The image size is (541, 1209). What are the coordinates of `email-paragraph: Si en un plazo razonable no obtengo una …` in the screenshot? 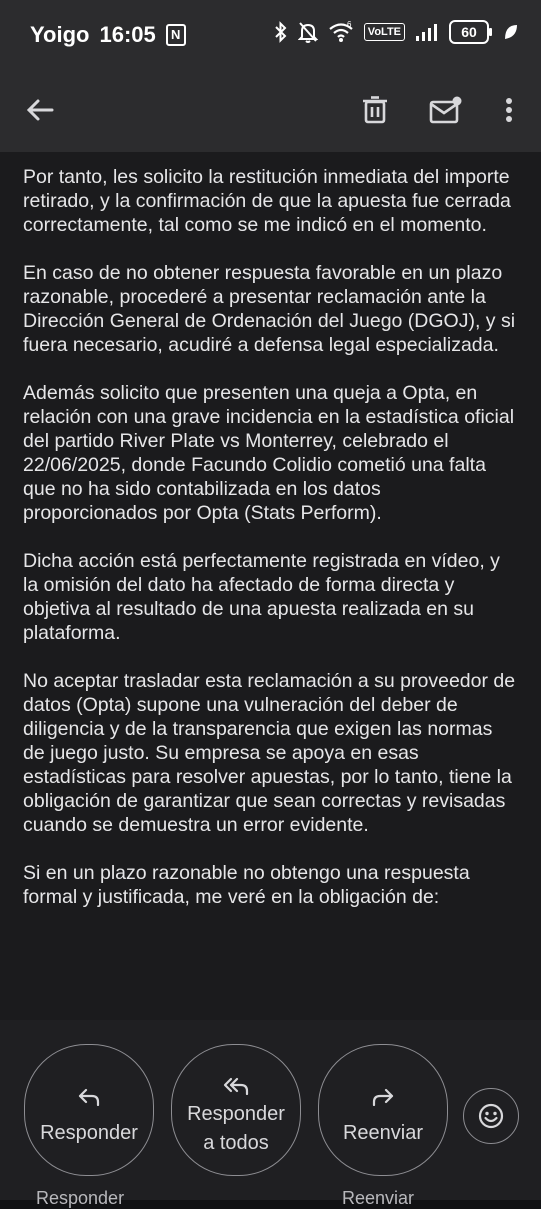 It's located at (246, 885).